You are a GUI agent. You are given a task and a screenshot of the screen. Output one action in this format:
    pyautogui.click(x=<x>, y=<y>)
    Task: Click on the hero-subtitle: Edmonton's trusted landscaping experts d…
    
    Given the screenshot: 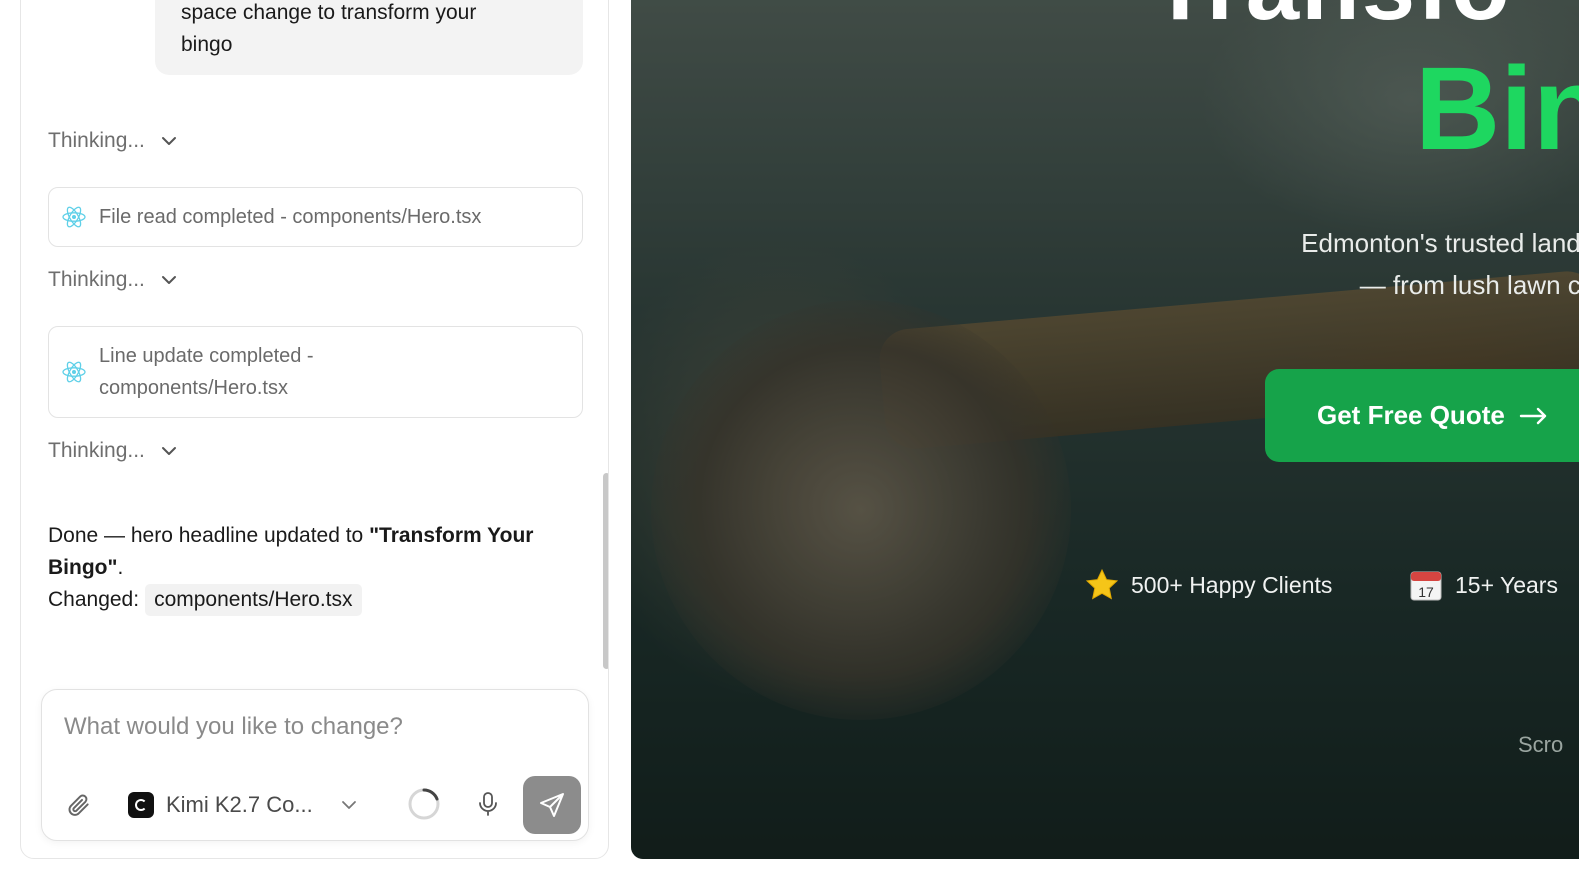 What is the action you would take?
    pyautogui.click(x=1279, y=264)
    